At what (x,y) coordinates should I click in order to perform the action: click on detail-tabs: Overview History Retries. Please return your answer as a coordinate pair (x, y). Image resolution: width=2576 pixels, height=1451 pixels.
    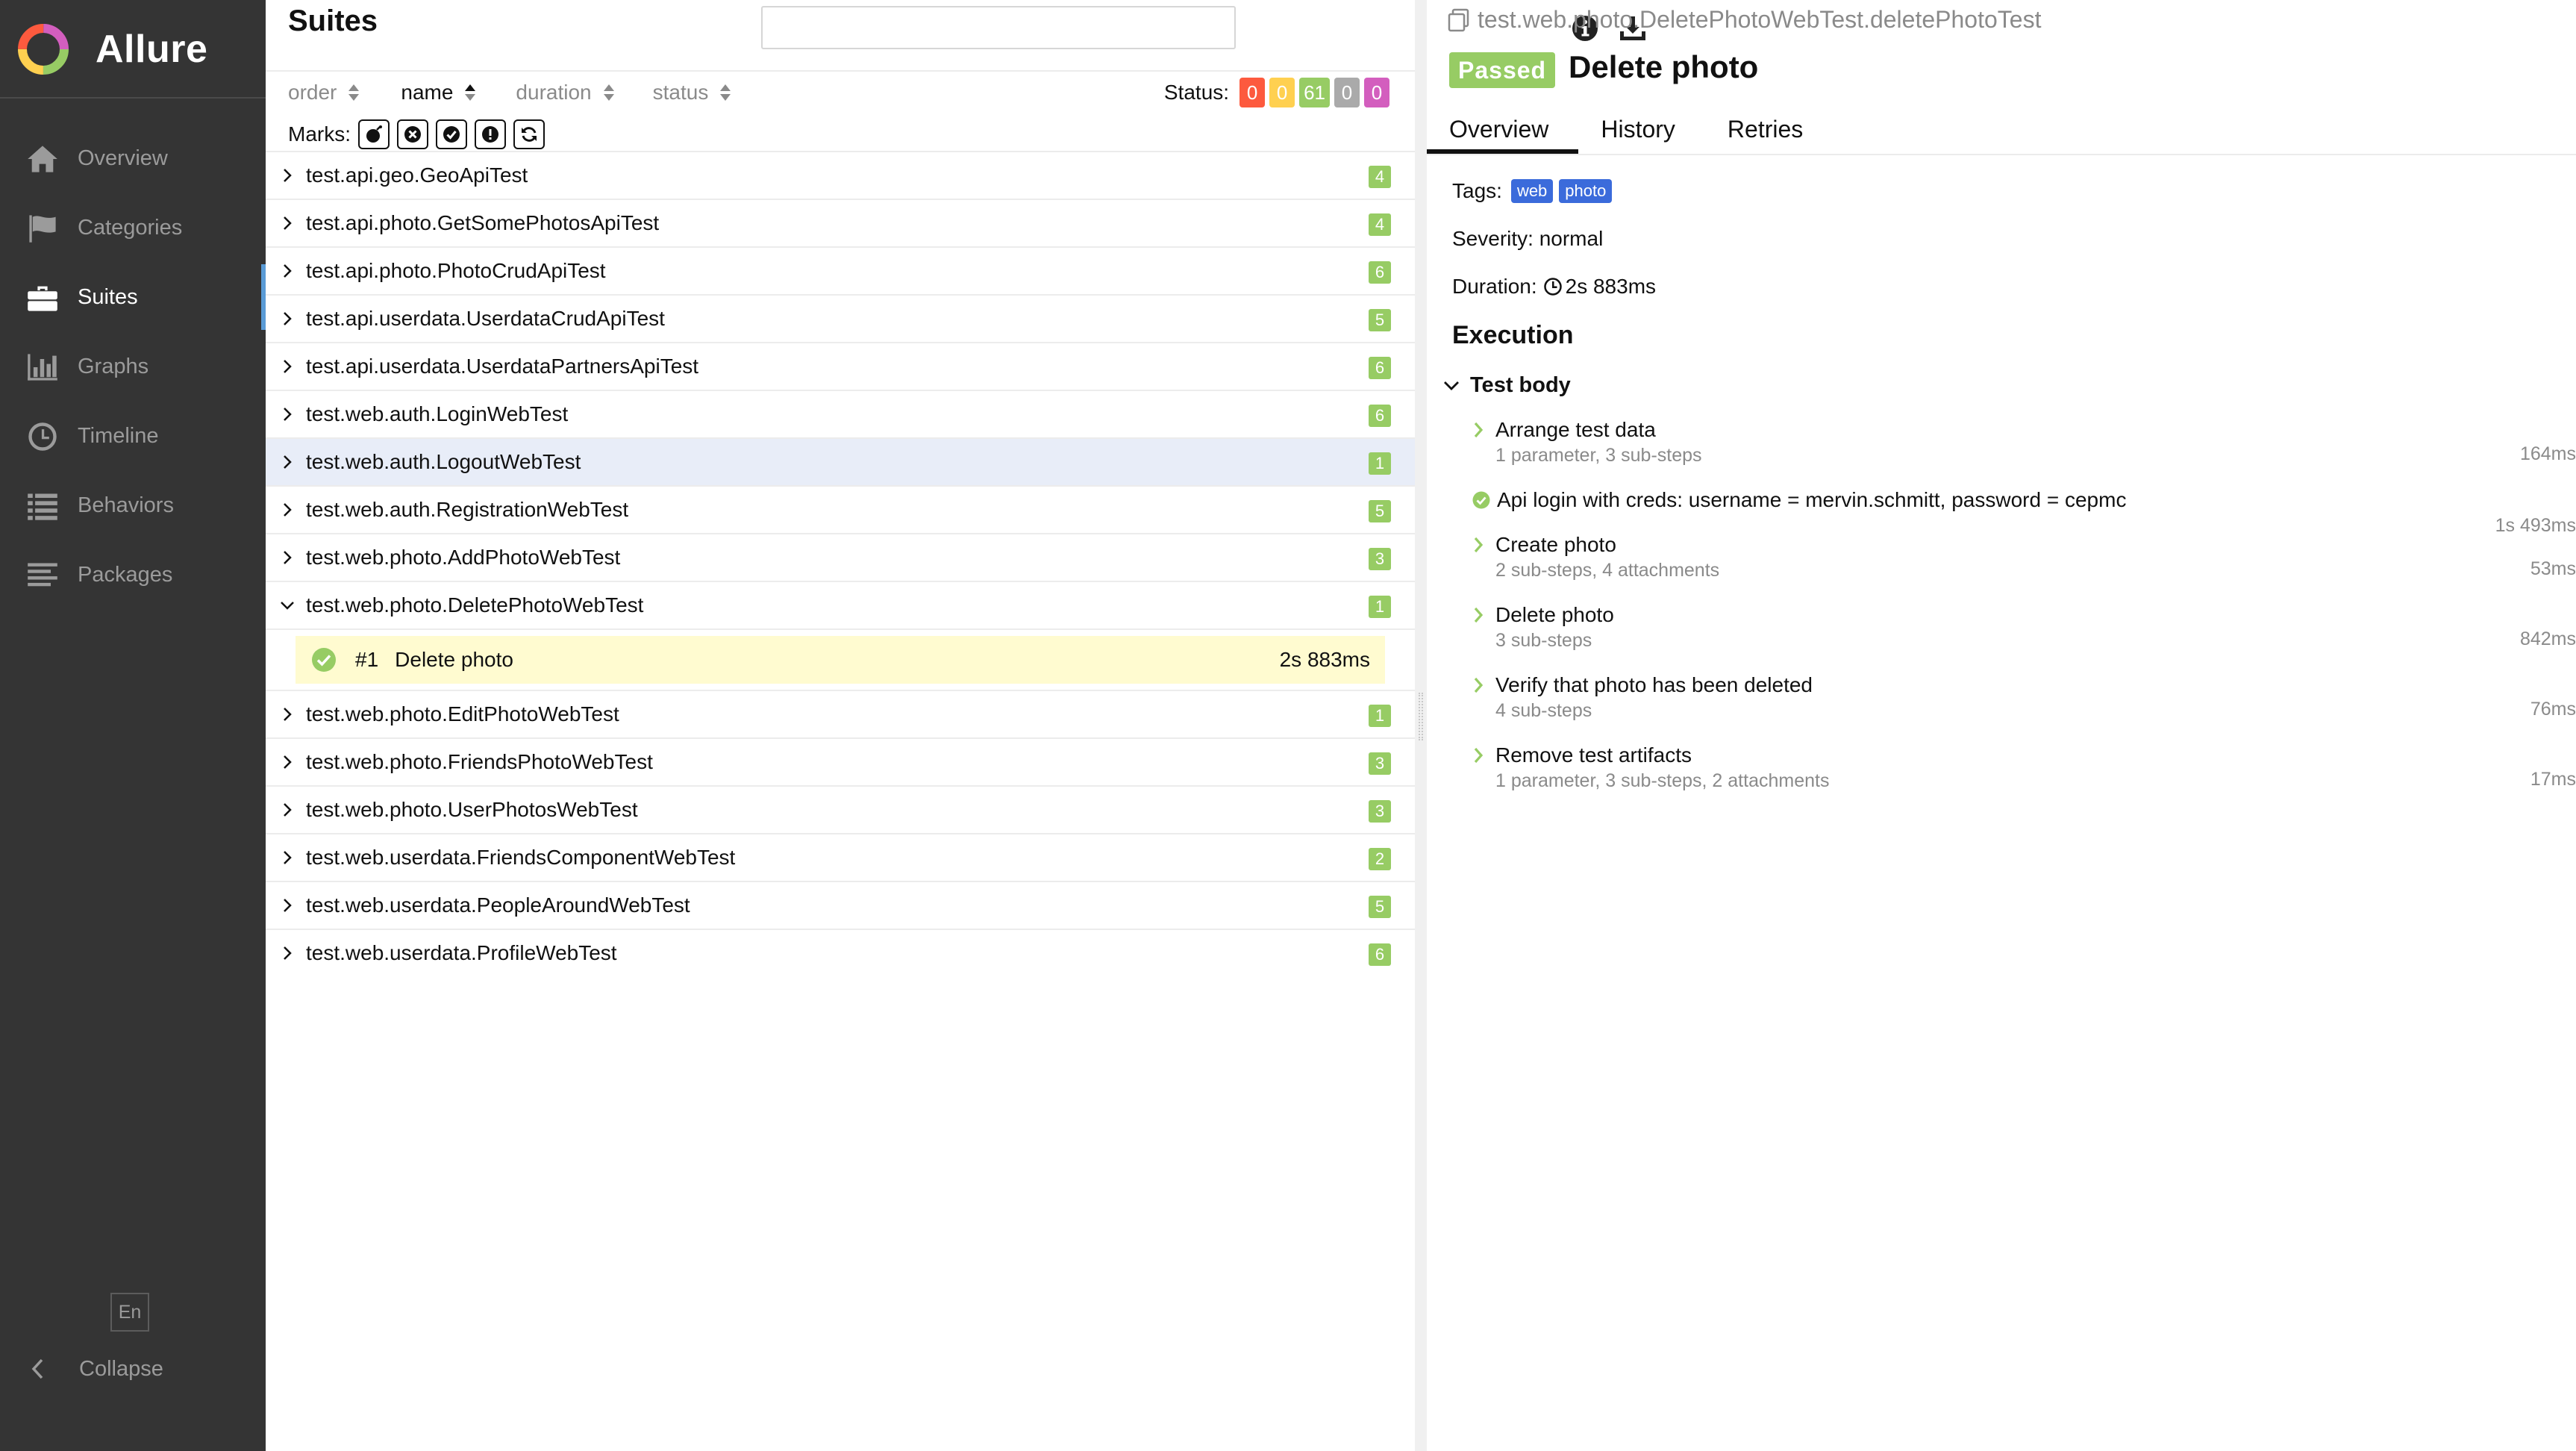
    Looking at the image, I should click on (1630, 129).